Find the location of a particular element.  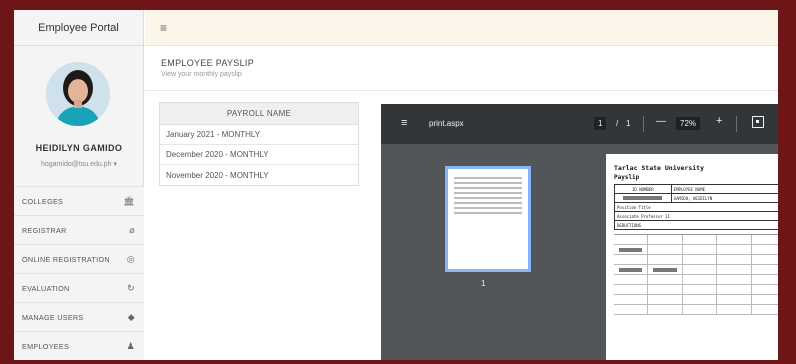

employee-name-value: GAMIDO, HEIDILYN is located at coordinates (725, 198).